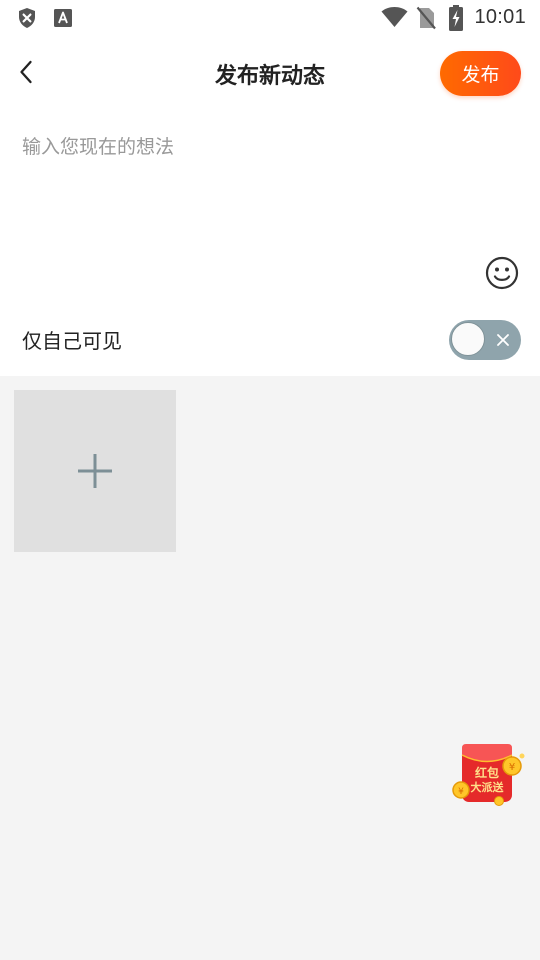 The image size is (540, 960). I want to click on battery-charging-icon, so click(456, 18).